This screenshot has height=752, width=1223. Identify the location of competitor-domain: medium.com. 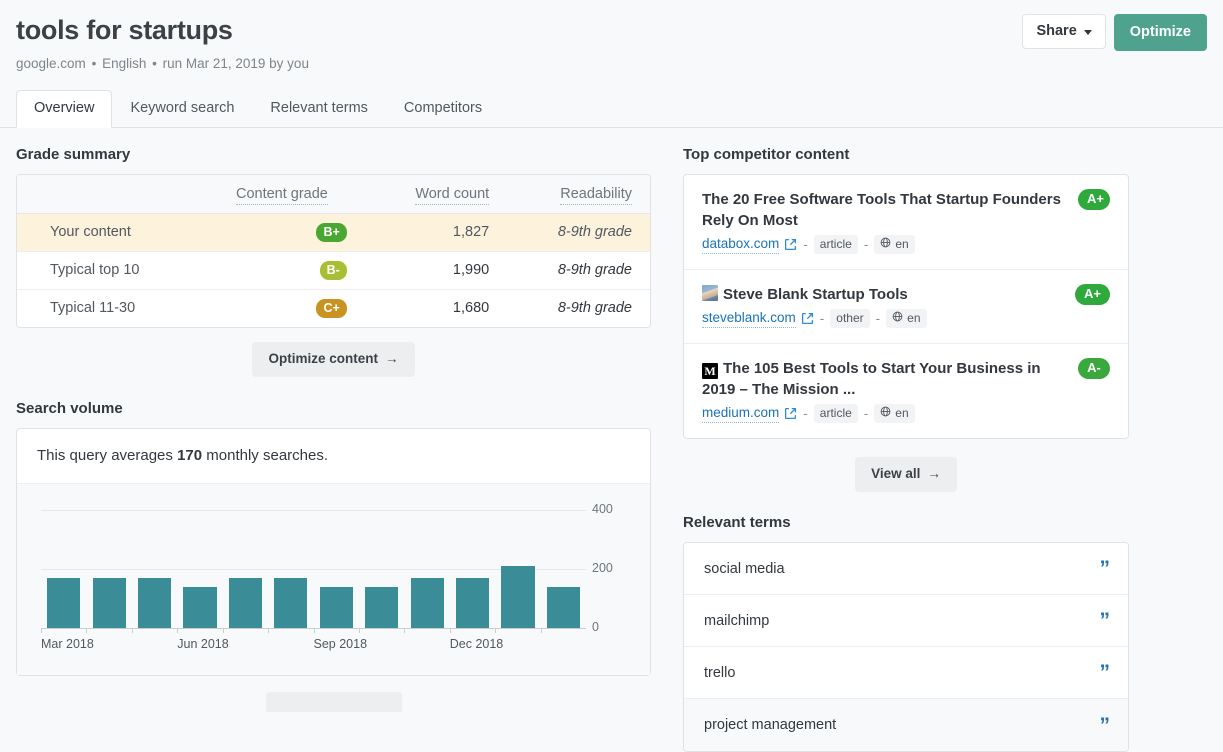
(741, 413).